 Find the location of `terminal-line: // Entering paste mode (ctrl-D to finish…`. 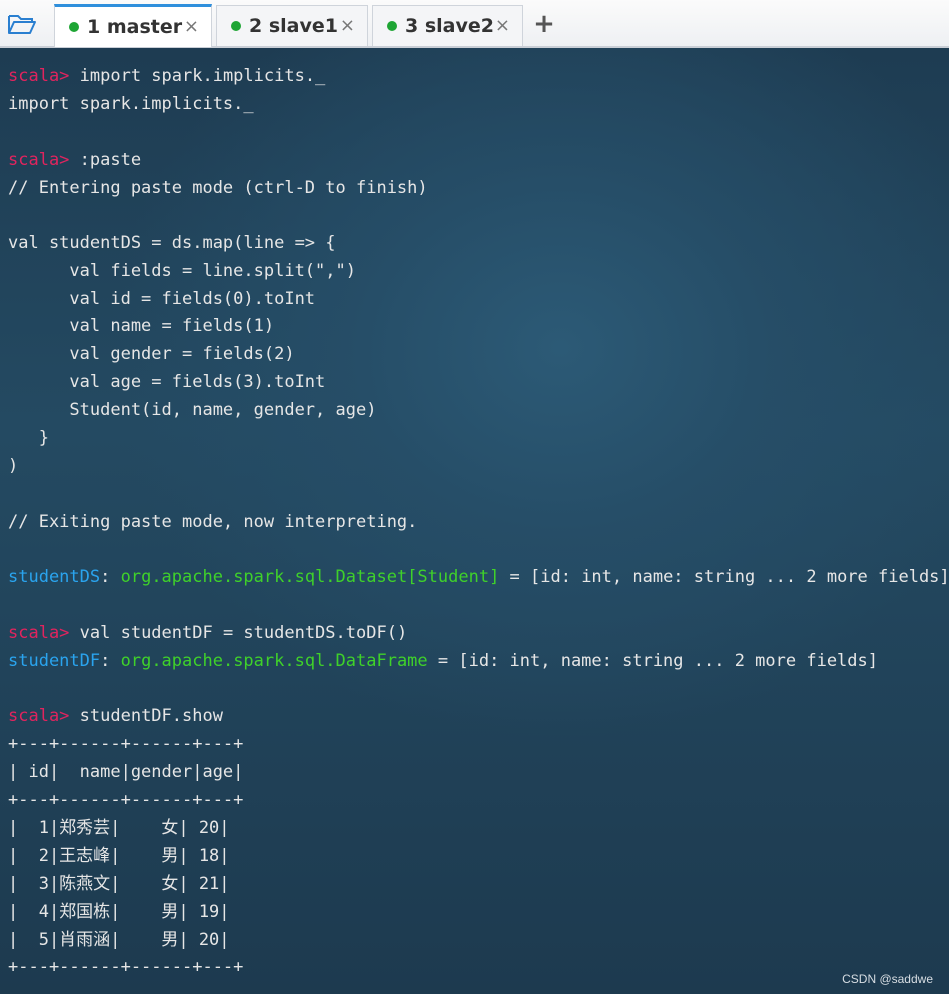

terminal-line: // Entering paste mode (ctrl-D to finish… is located at coordinates (218, 188).